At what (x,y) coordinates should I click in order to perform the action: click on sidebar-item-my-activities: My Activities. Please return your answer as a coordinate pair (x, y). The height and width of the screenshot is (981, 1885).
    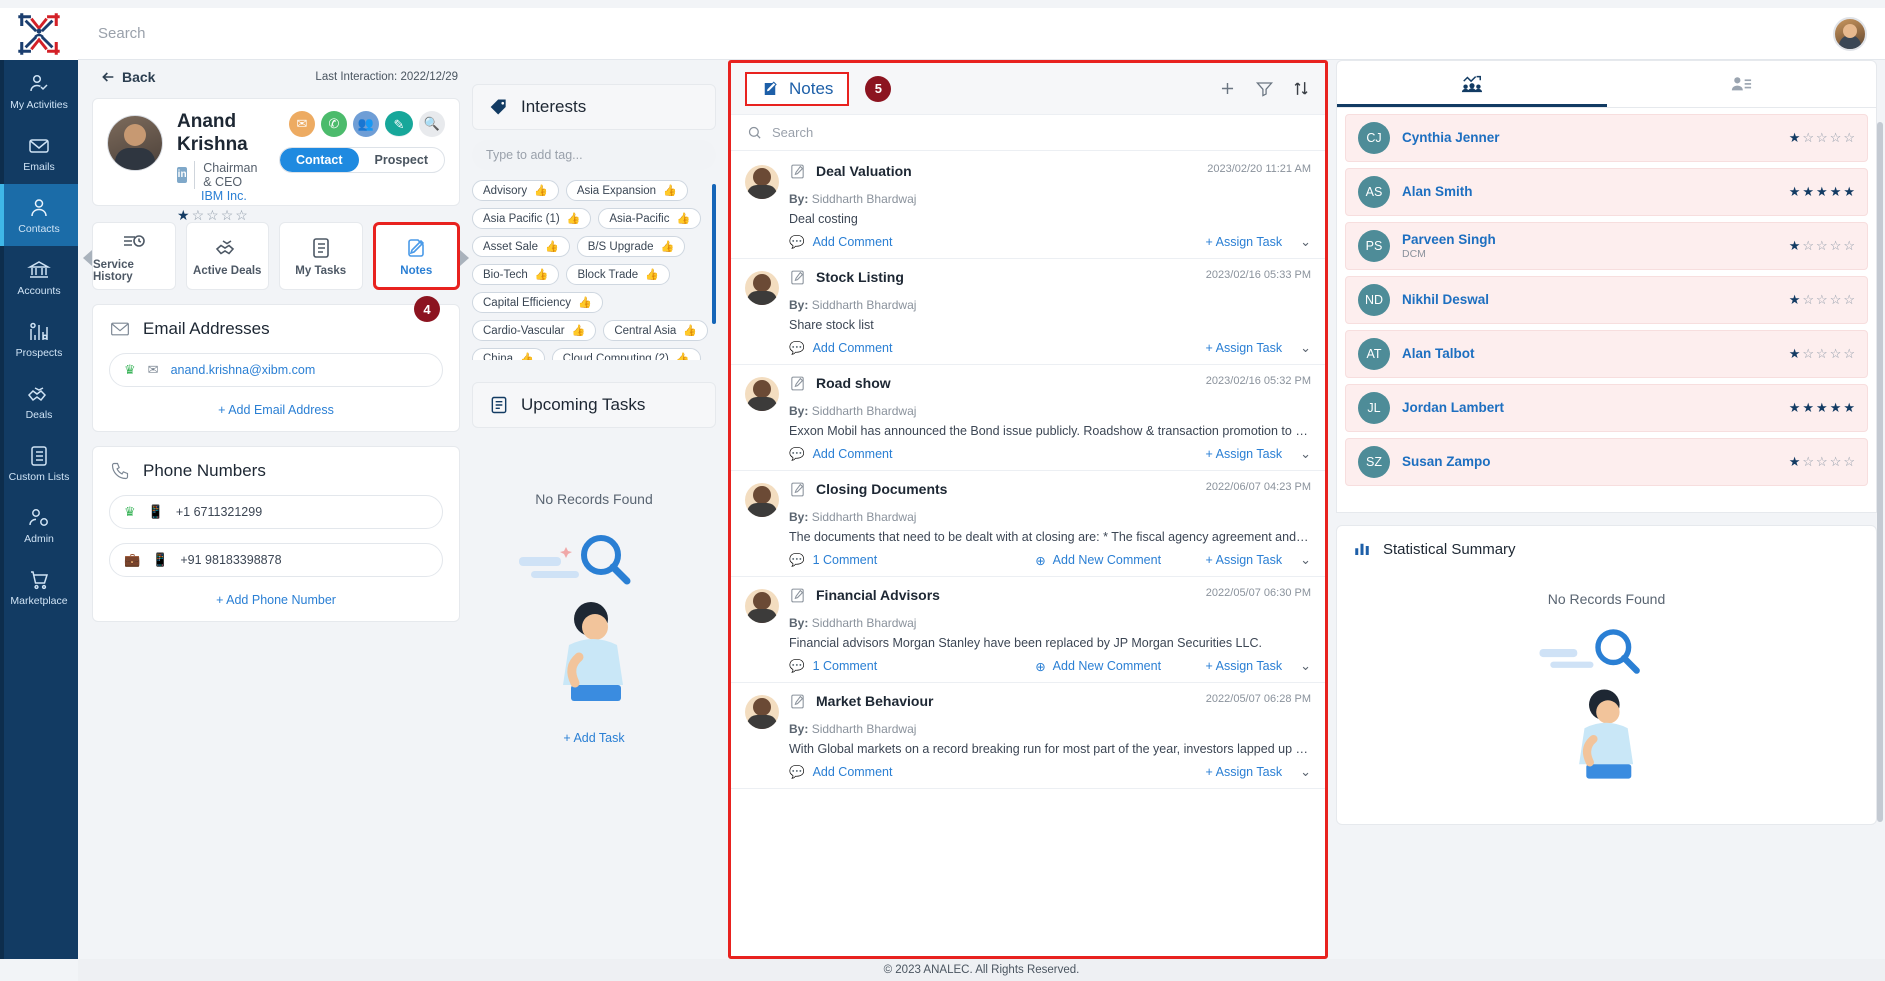
    Looking at the image, I should click on (39, 91).